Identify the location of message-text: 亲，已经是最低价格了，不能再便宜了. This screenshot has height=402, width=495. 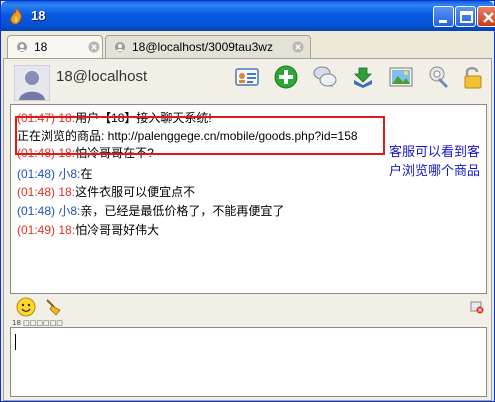
(182, 211).